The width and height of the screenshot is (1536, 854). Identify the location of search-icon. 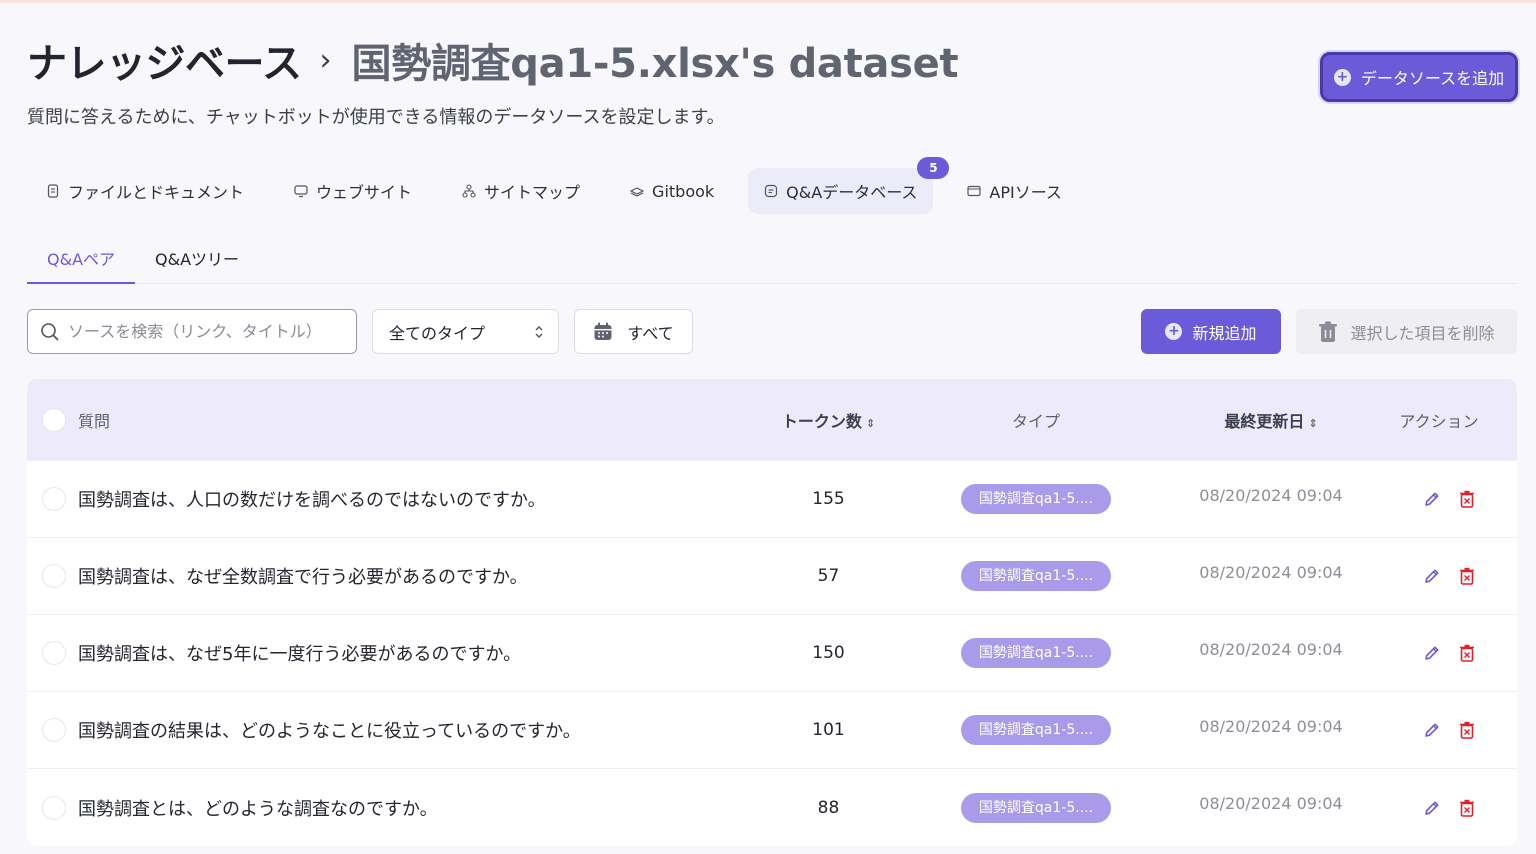
(50, 331).